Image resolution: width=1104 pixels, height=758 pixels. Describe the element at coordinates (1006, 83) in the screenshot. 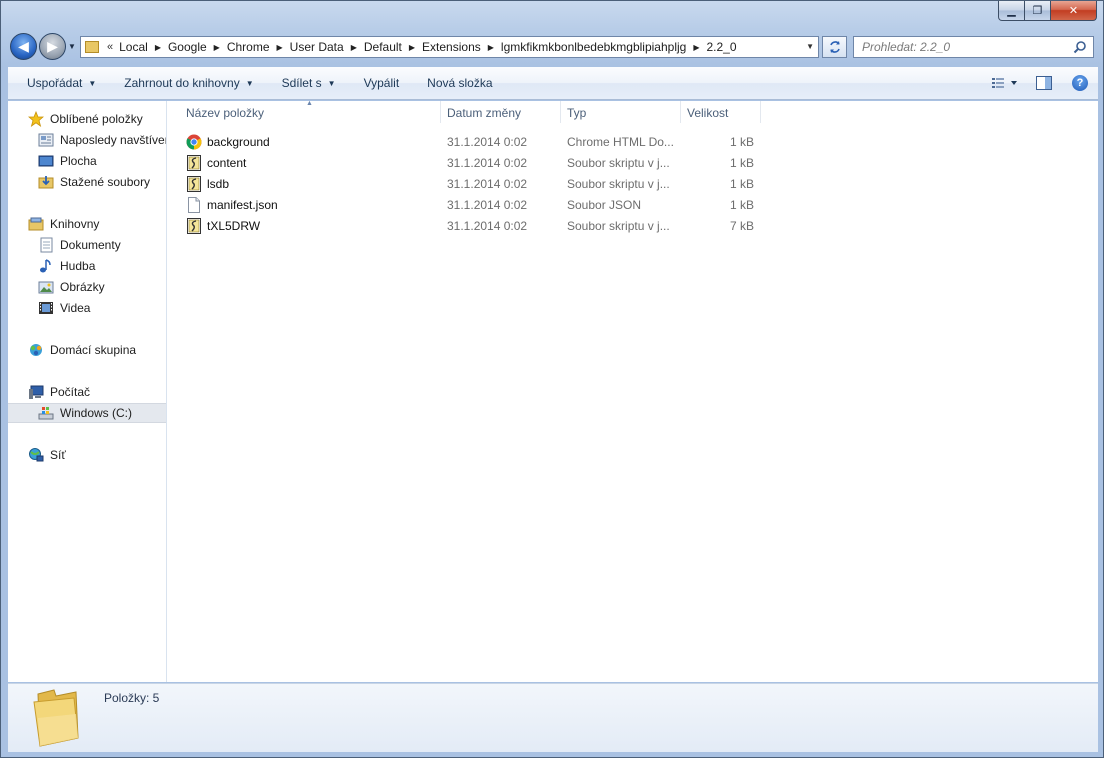

I see `change-view-button` at that location.